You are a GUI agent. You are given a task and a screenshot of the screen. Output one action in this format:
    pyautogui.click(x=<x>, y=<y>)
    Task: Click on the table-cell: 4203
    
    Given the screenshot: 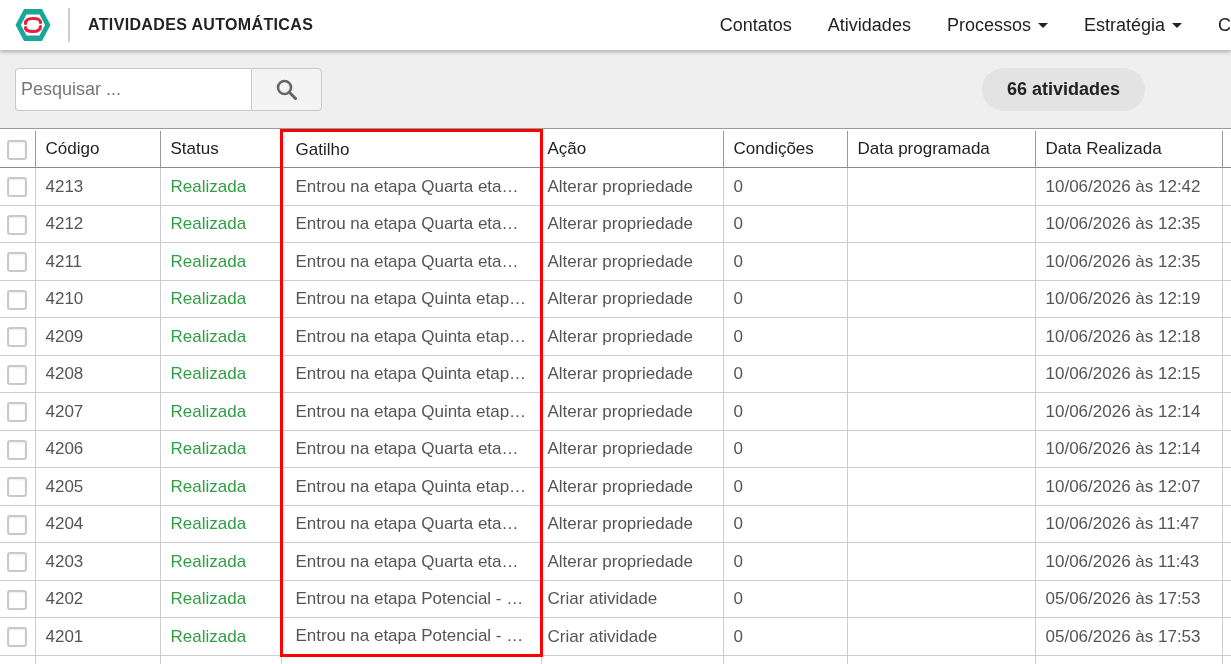 What is the action you would take?
    pyautogui.click(x=97, y=561)
    